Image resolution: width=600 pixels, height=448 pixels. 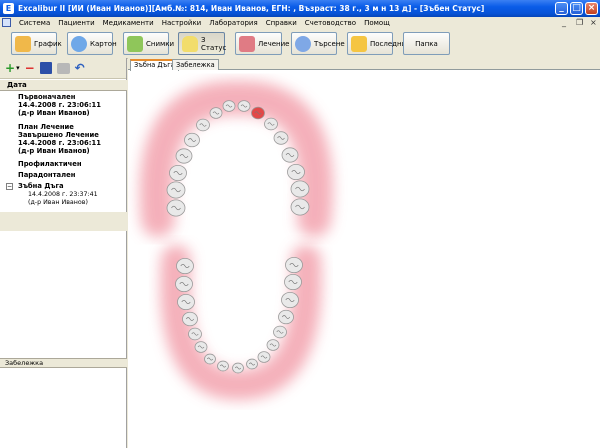 What do you see at coordinates (54, 151) in the screenshot?
I see `tree-node-completed-doctor: (д-р Иван Иванов)` at bounding box center [54, 151].